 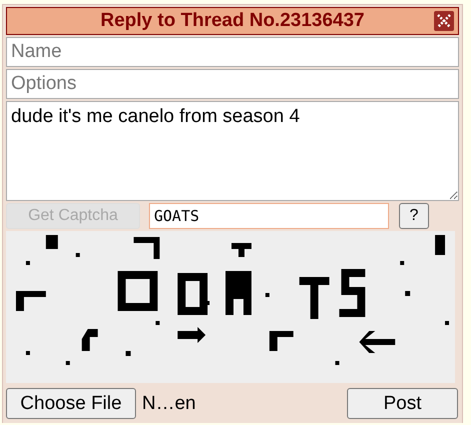 I want to click on text-field: Options, so click(x=232, y=84).